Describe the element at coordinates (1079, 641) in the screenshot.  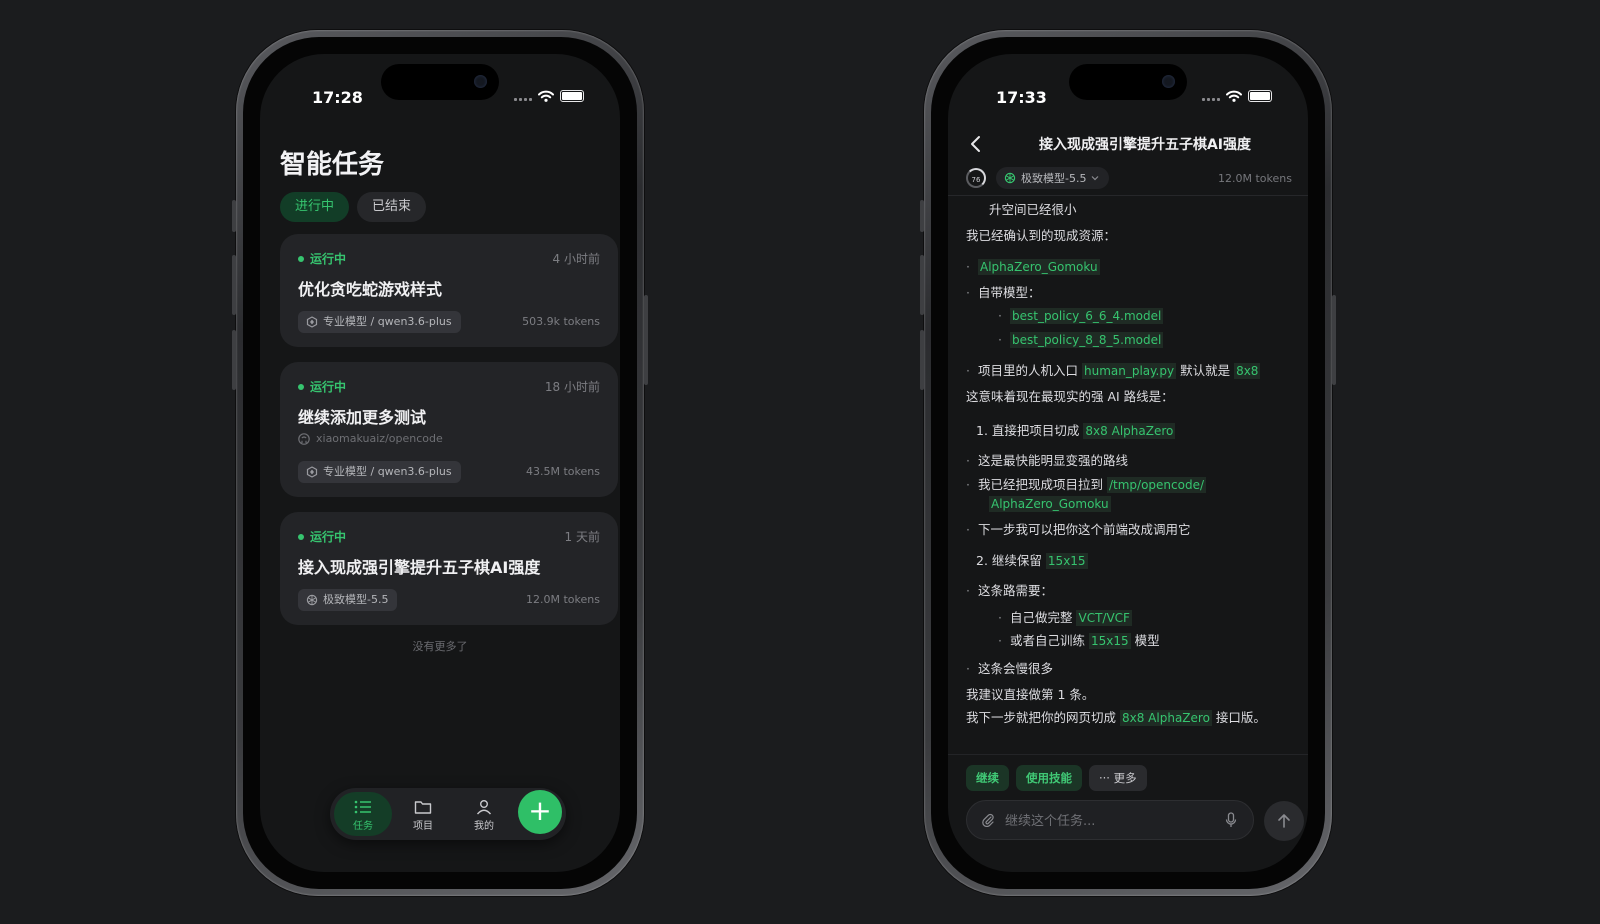
I see `list-item: · 或者自己训练 15x15 模型` at that location.